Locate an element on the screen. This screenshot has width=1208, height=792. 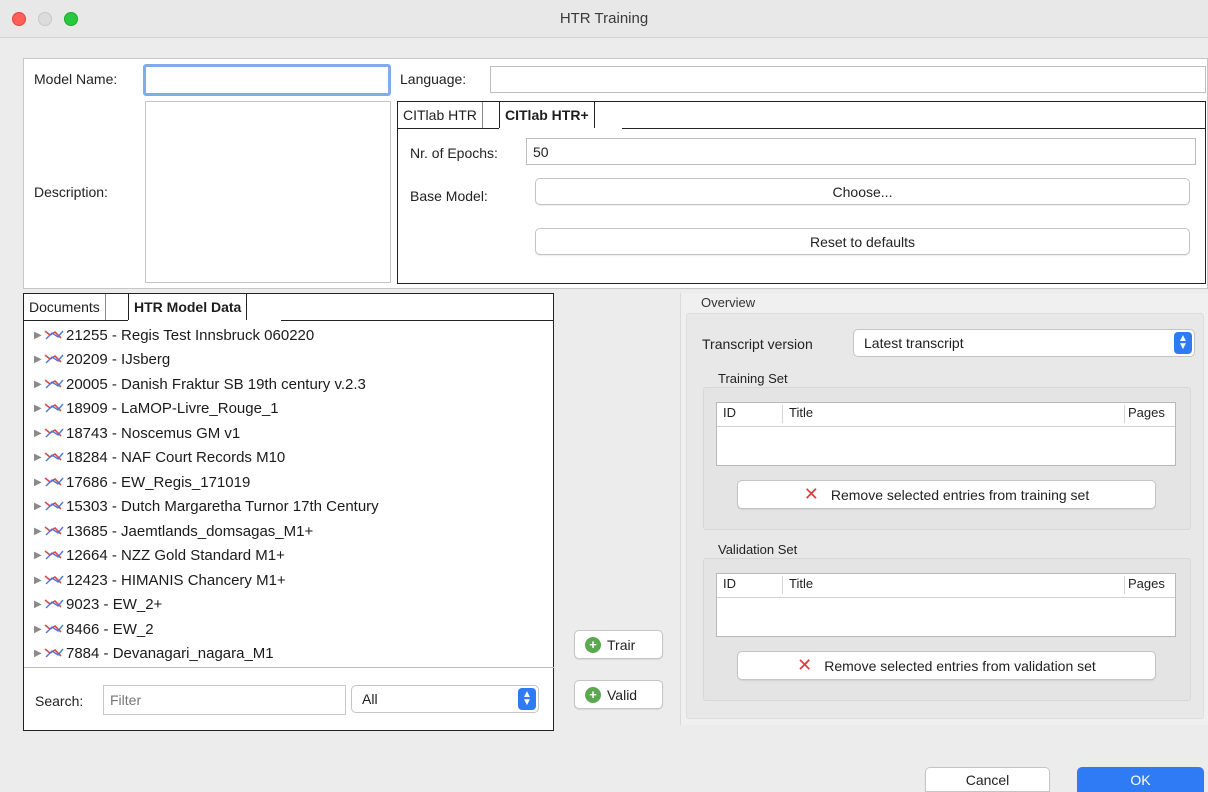
reset-defaults-button: Reset to defaults is located at coordinates (862, 241).